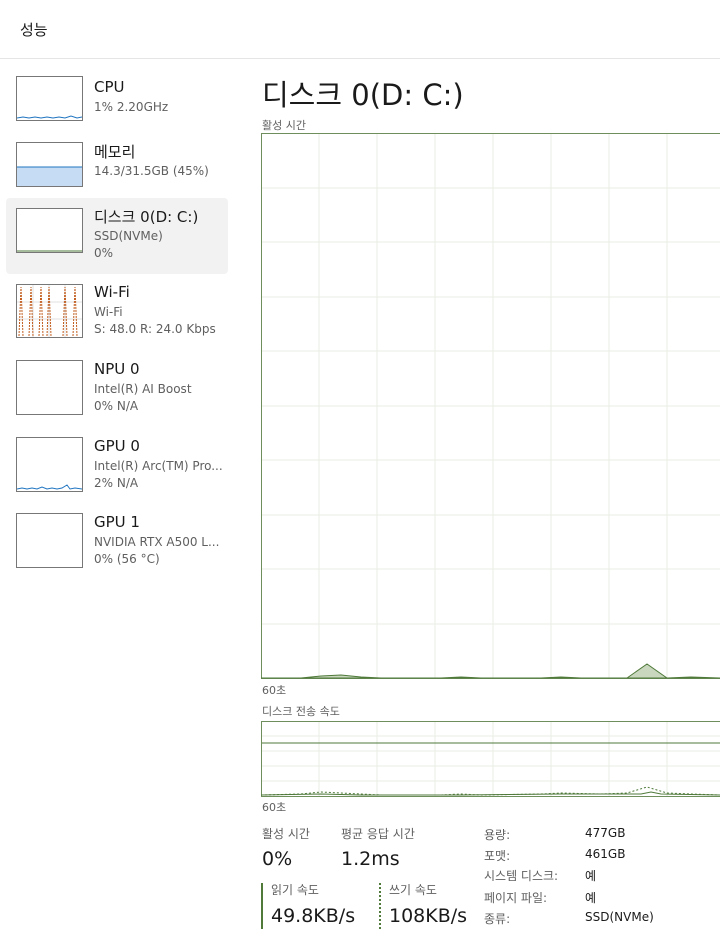  What do you see at coordinates (363, 95) in the screenshot?
I see `disk-title: 디스크 0(D: C:)` at bounding box center [363, 95].